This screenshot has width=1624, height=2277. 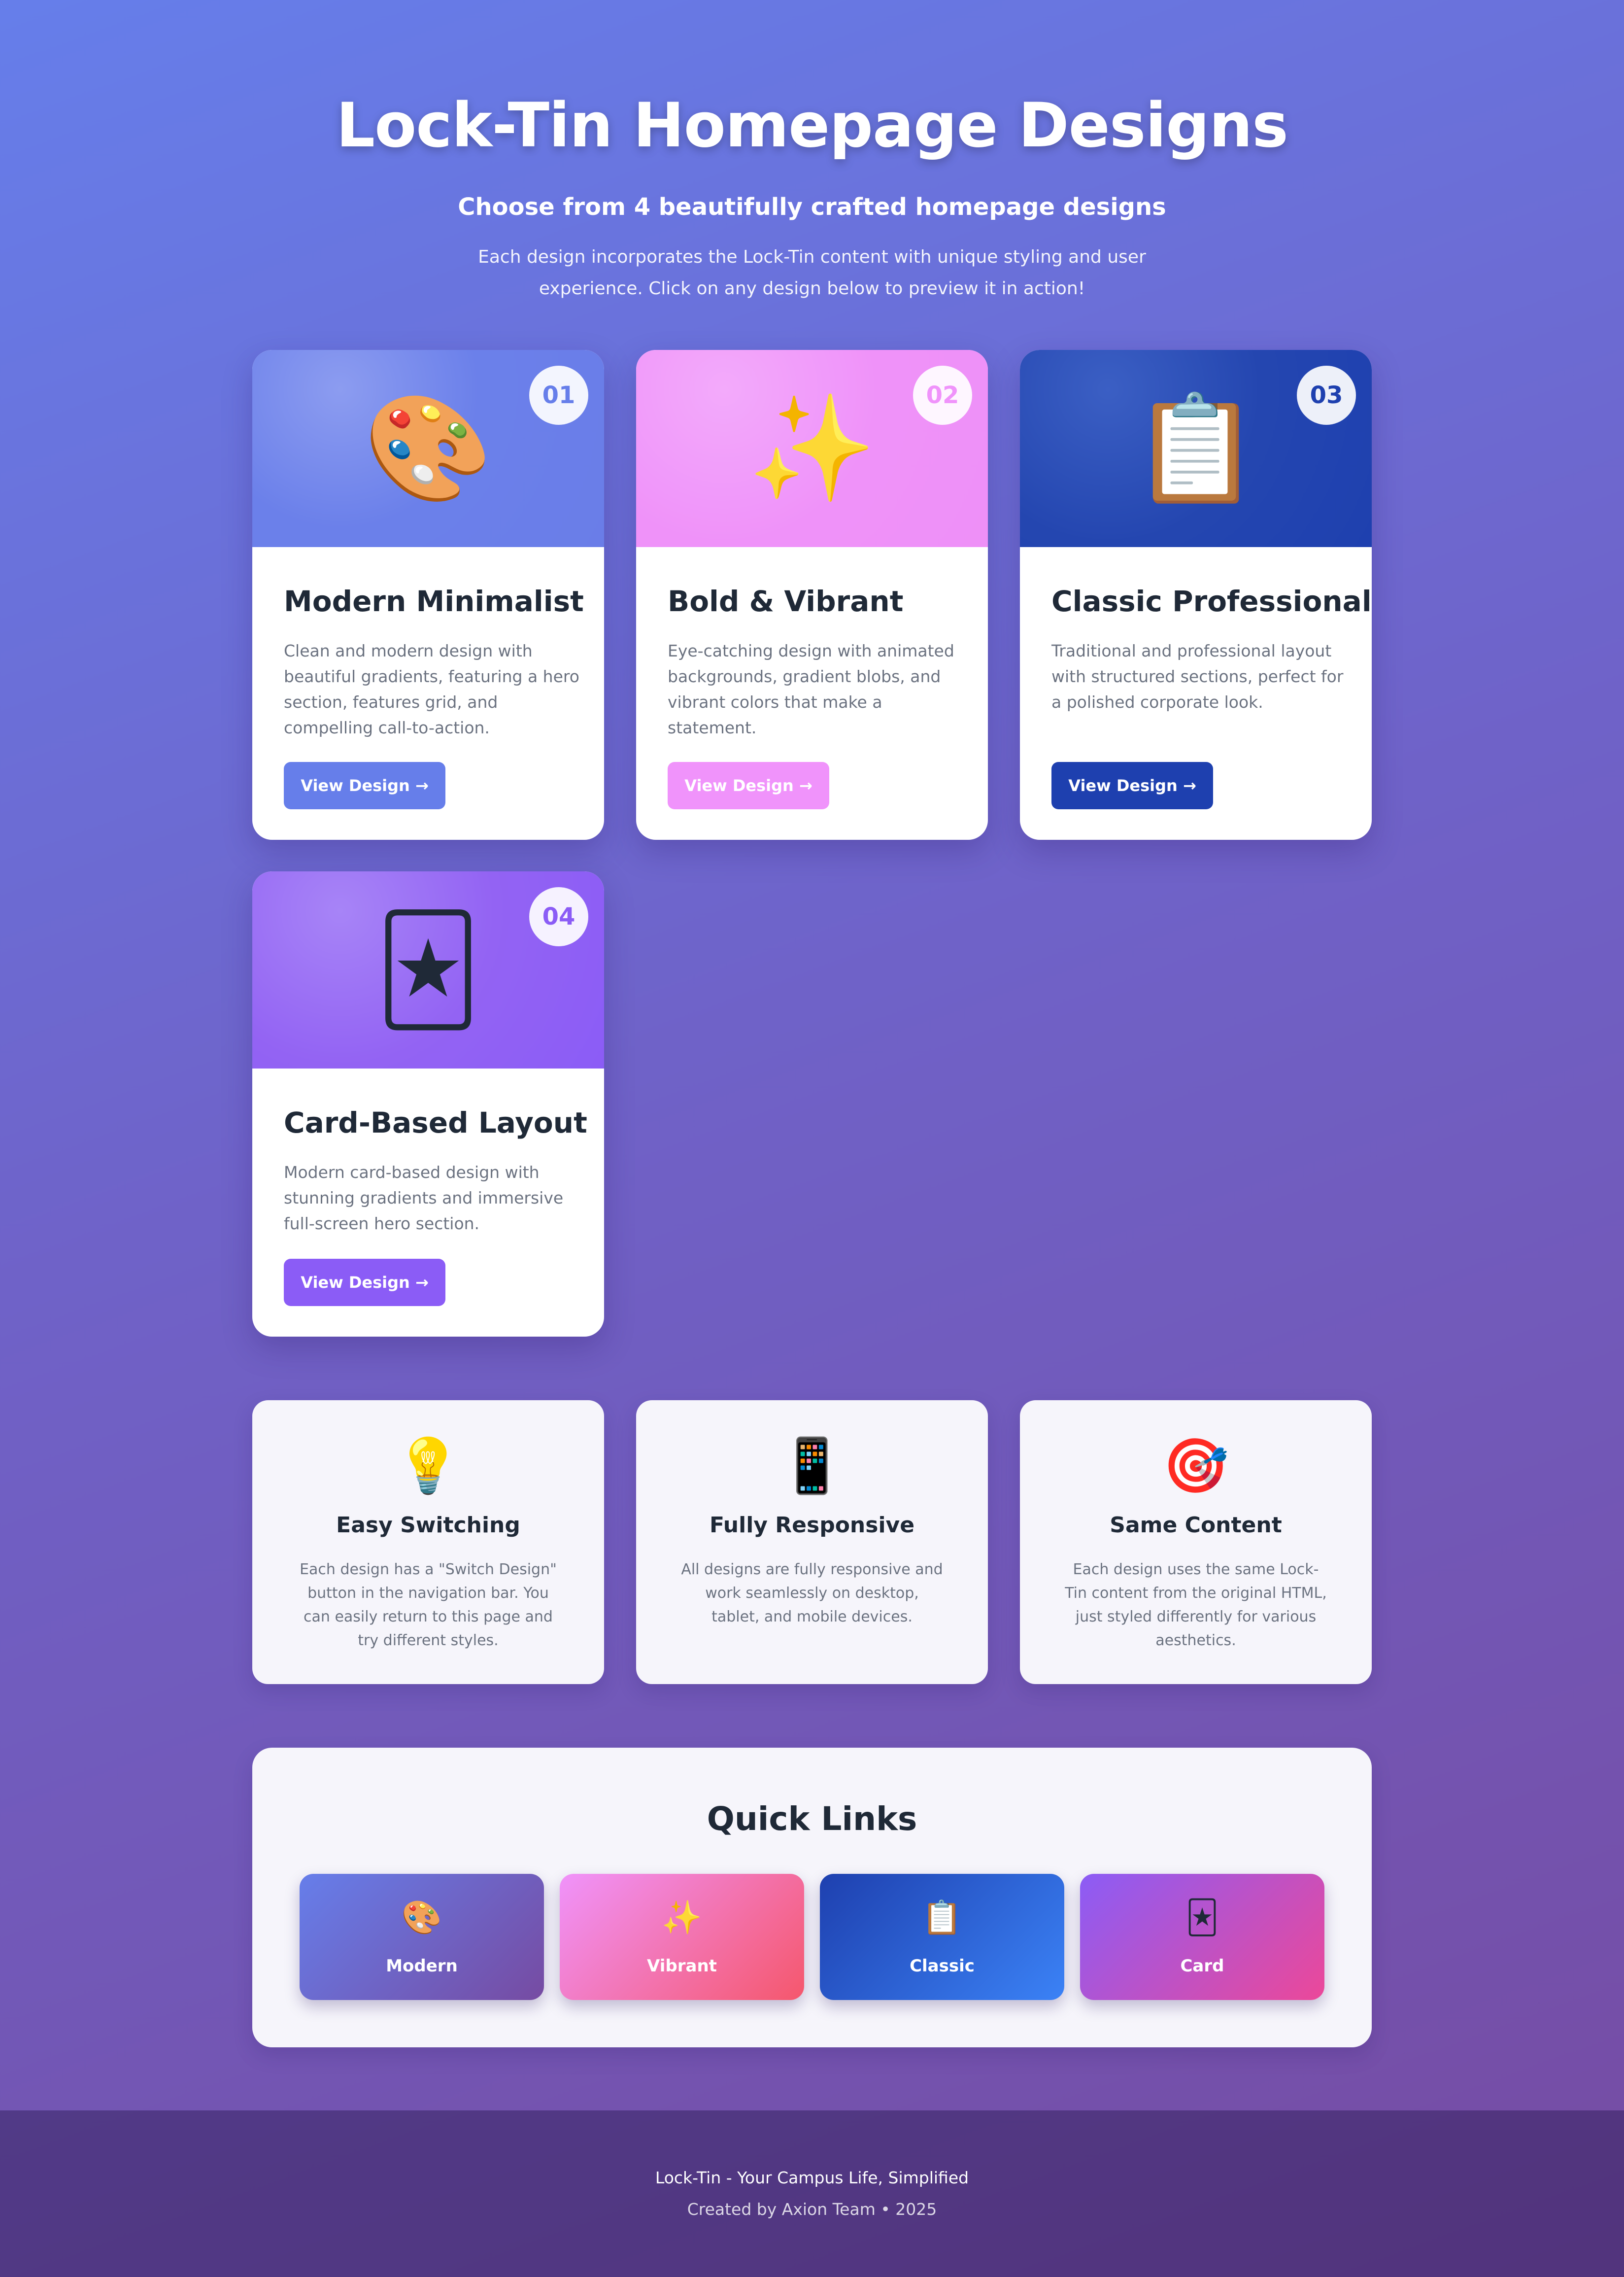 I want to click on page-title: Lock-Tin Homepage Designs, so click(x=812, y=126).